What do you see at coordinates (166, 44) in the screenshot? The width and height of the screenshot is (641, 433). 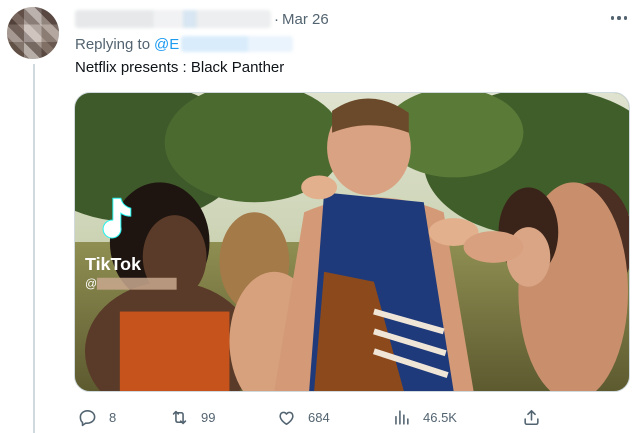 I see `mention-link: @E` at bounding box center [166, 44].